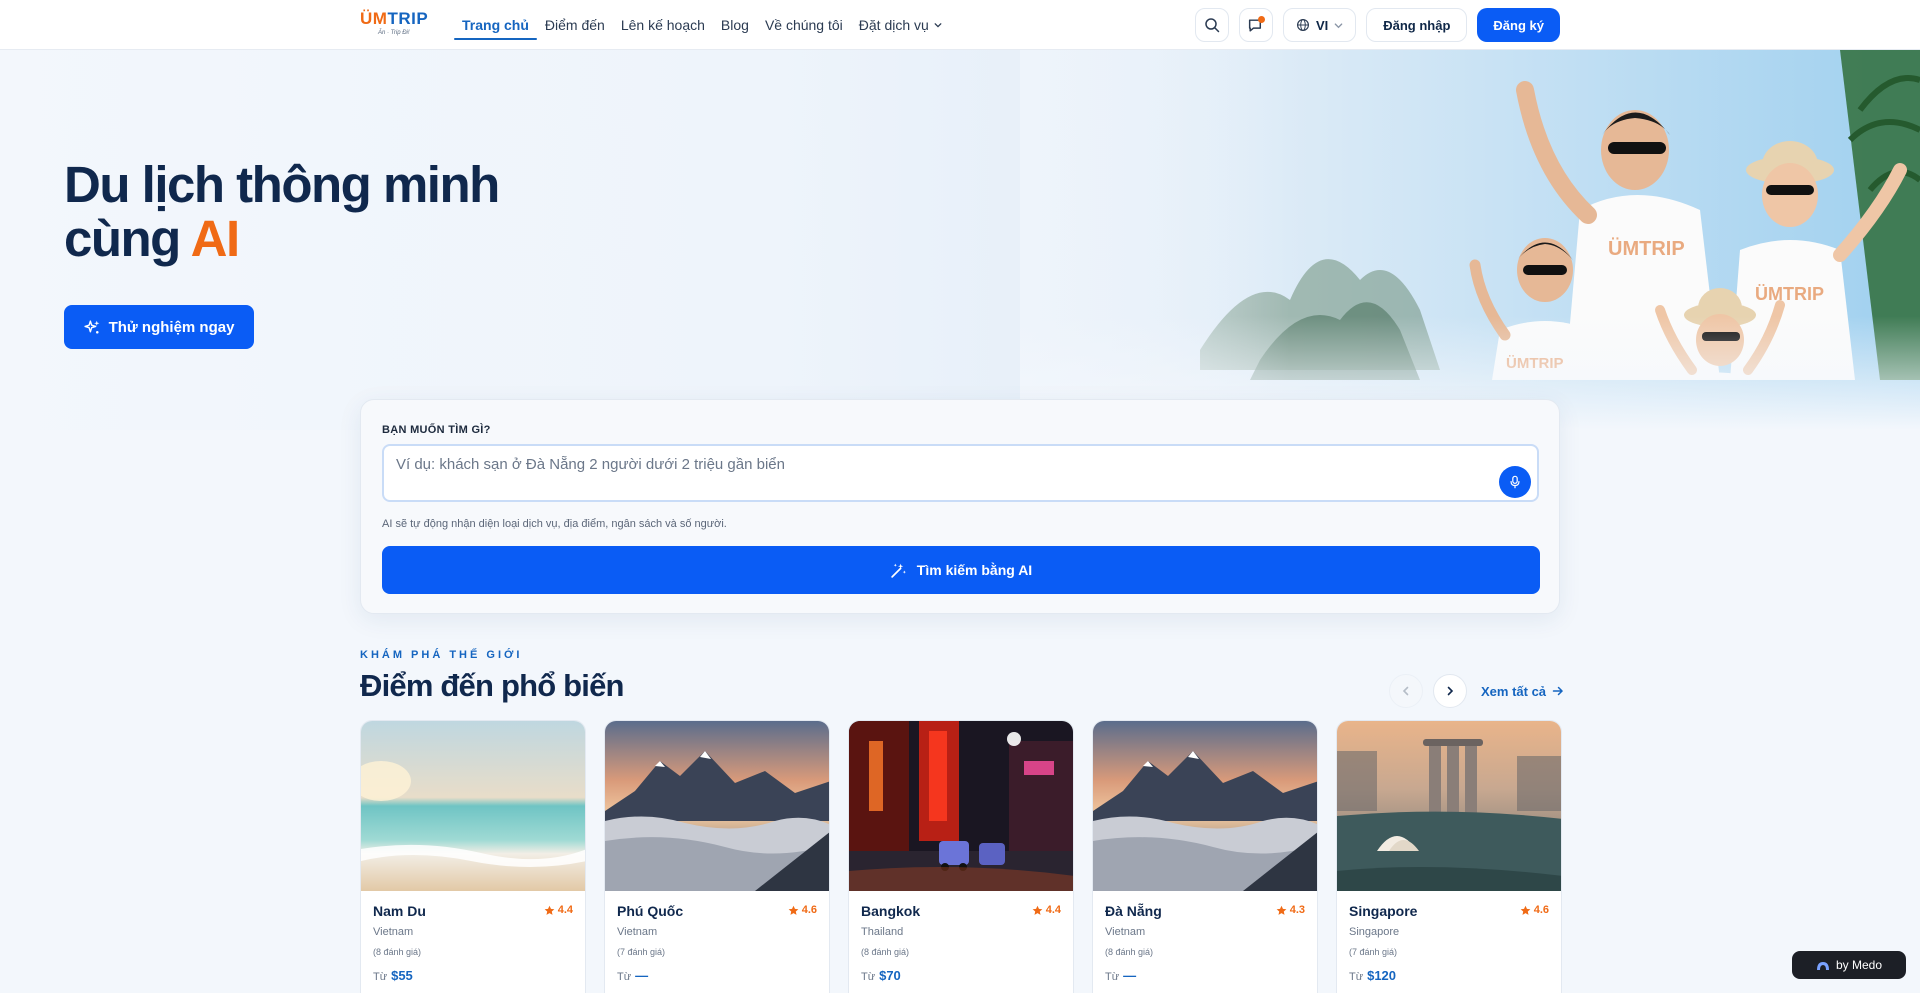 Image resolution: width=1920 pixels, height=993 pixels. I want to click on destination-card: Đà Nẵng 4.3 Vietnam (8 đánh giá) Từ —, so click(1205, 856).